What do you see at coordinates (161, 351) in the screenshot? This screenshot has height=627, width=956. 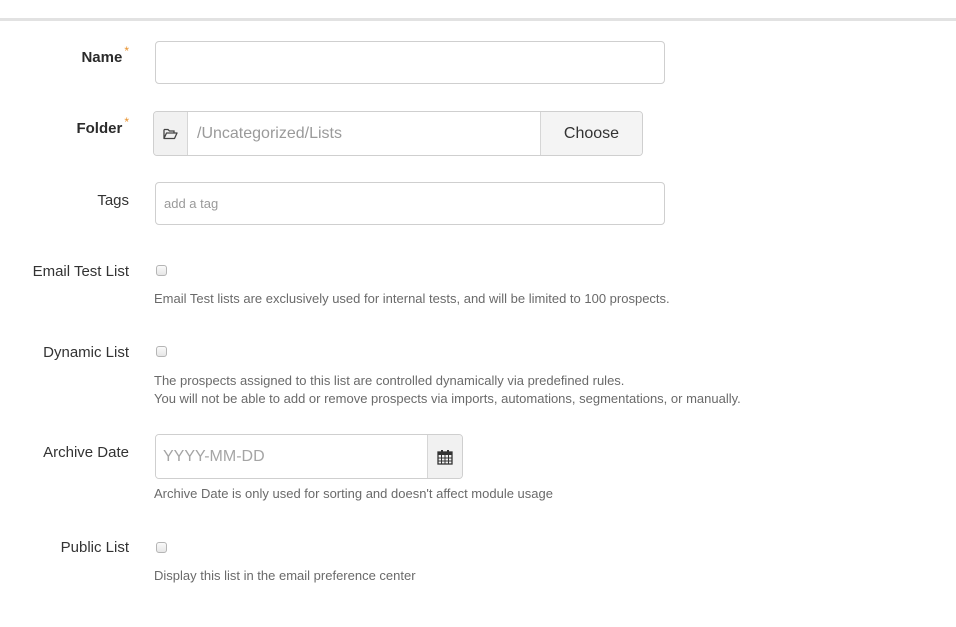 I see `dynamic-list-checkbox` at bounding box center [161, 351].